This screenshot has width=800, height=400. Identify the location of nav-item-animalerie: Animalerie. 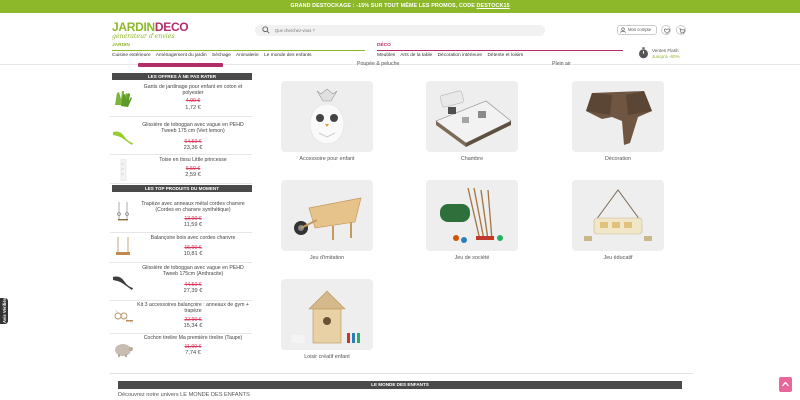
(247, 55).